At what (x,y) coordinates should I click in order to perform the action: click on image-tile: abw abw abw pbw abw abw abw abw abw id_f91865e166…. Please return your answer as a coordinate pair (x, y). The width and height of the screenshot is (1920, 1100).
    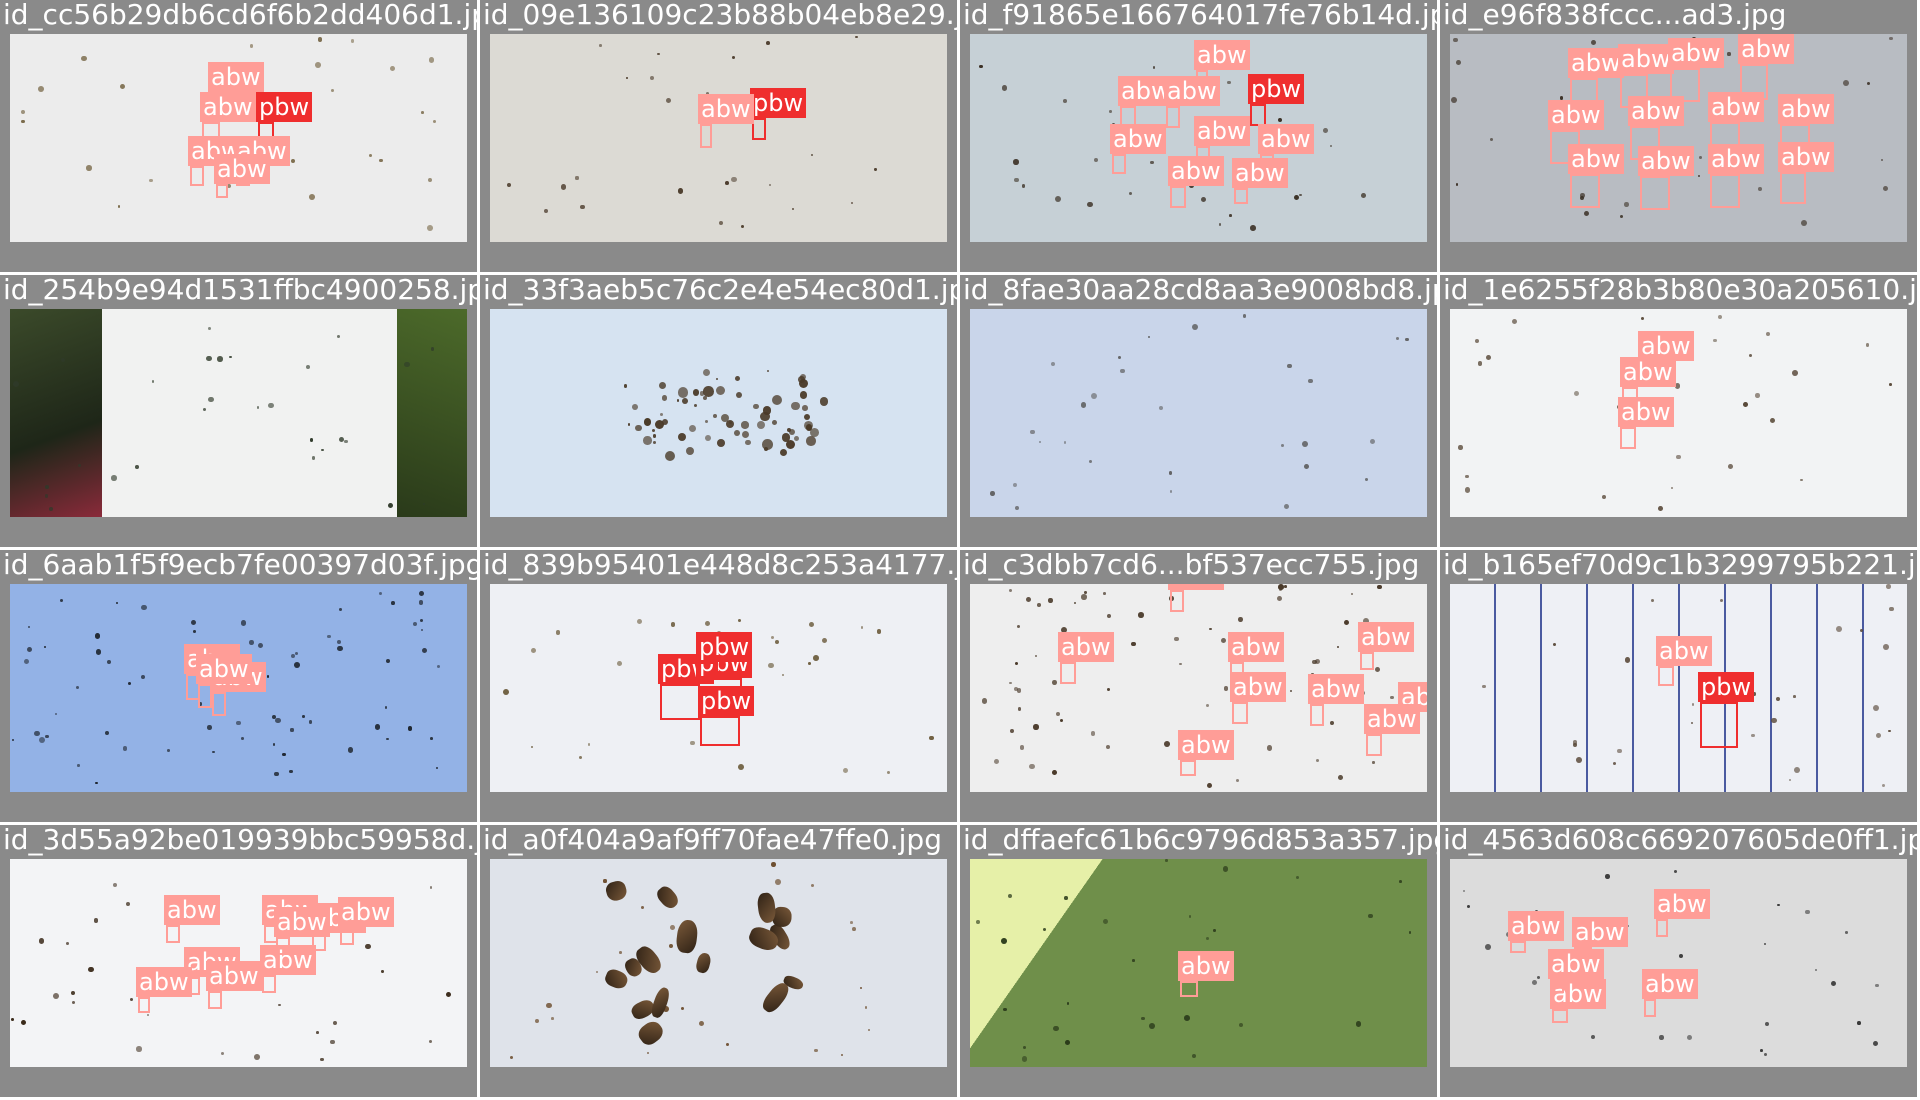
    Looking at the image, I should click on (1198, 136).